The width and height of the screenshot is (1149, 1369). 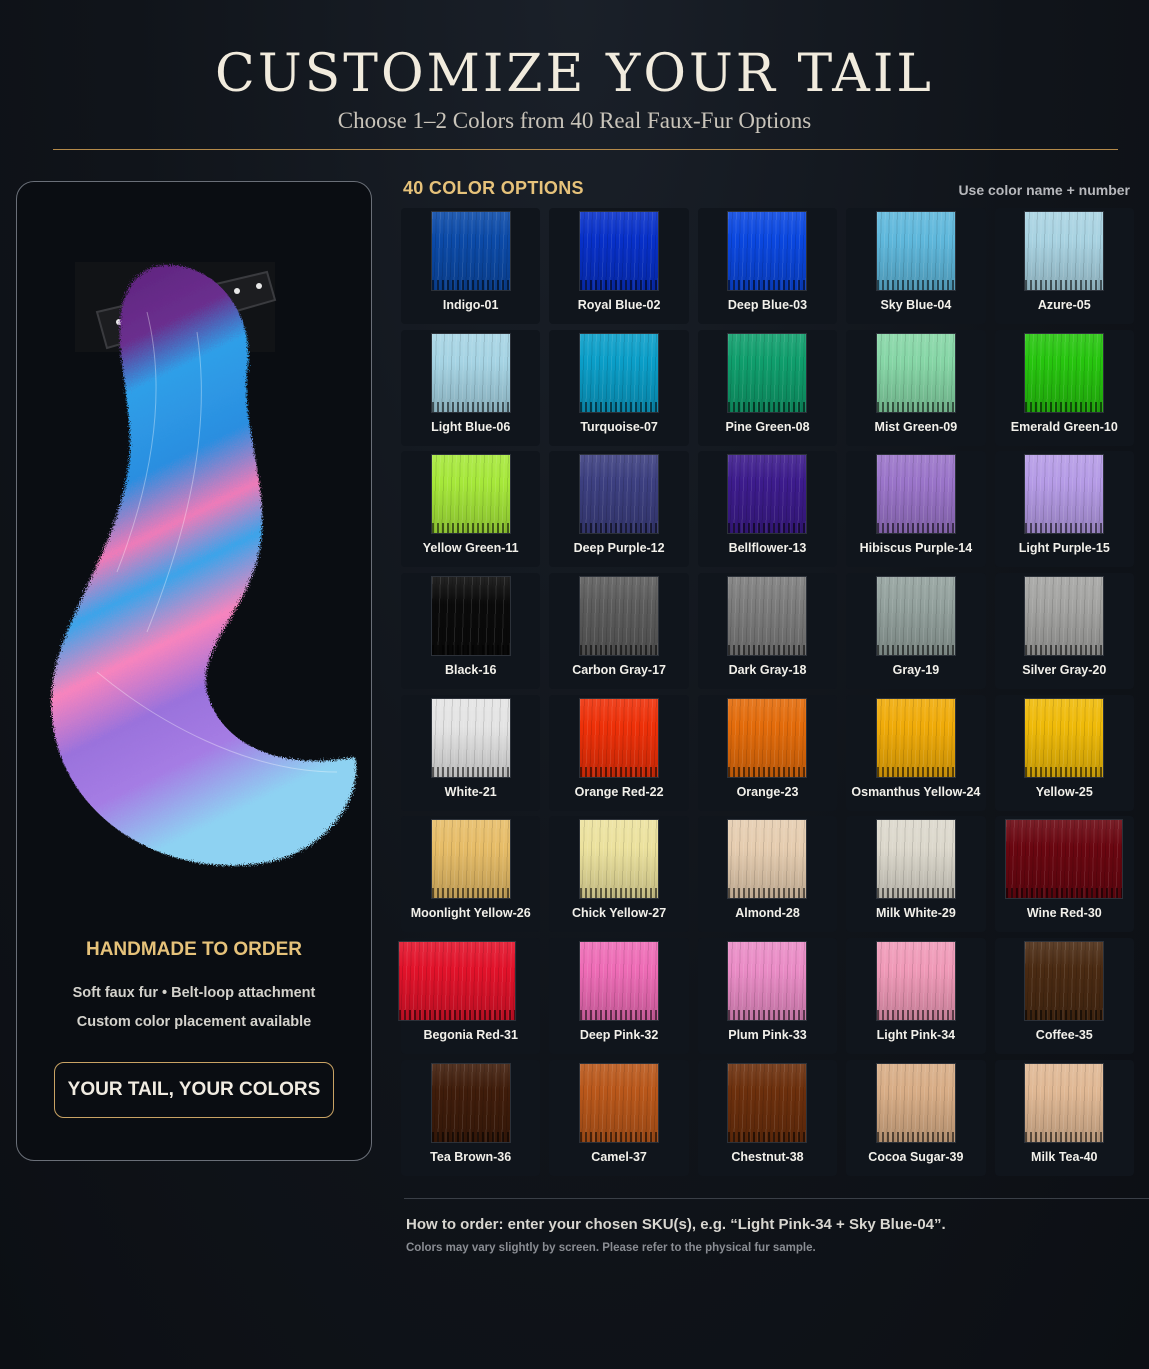 I want to click on color-option-label: Light Purple-15, so click(x=1064, y=548).